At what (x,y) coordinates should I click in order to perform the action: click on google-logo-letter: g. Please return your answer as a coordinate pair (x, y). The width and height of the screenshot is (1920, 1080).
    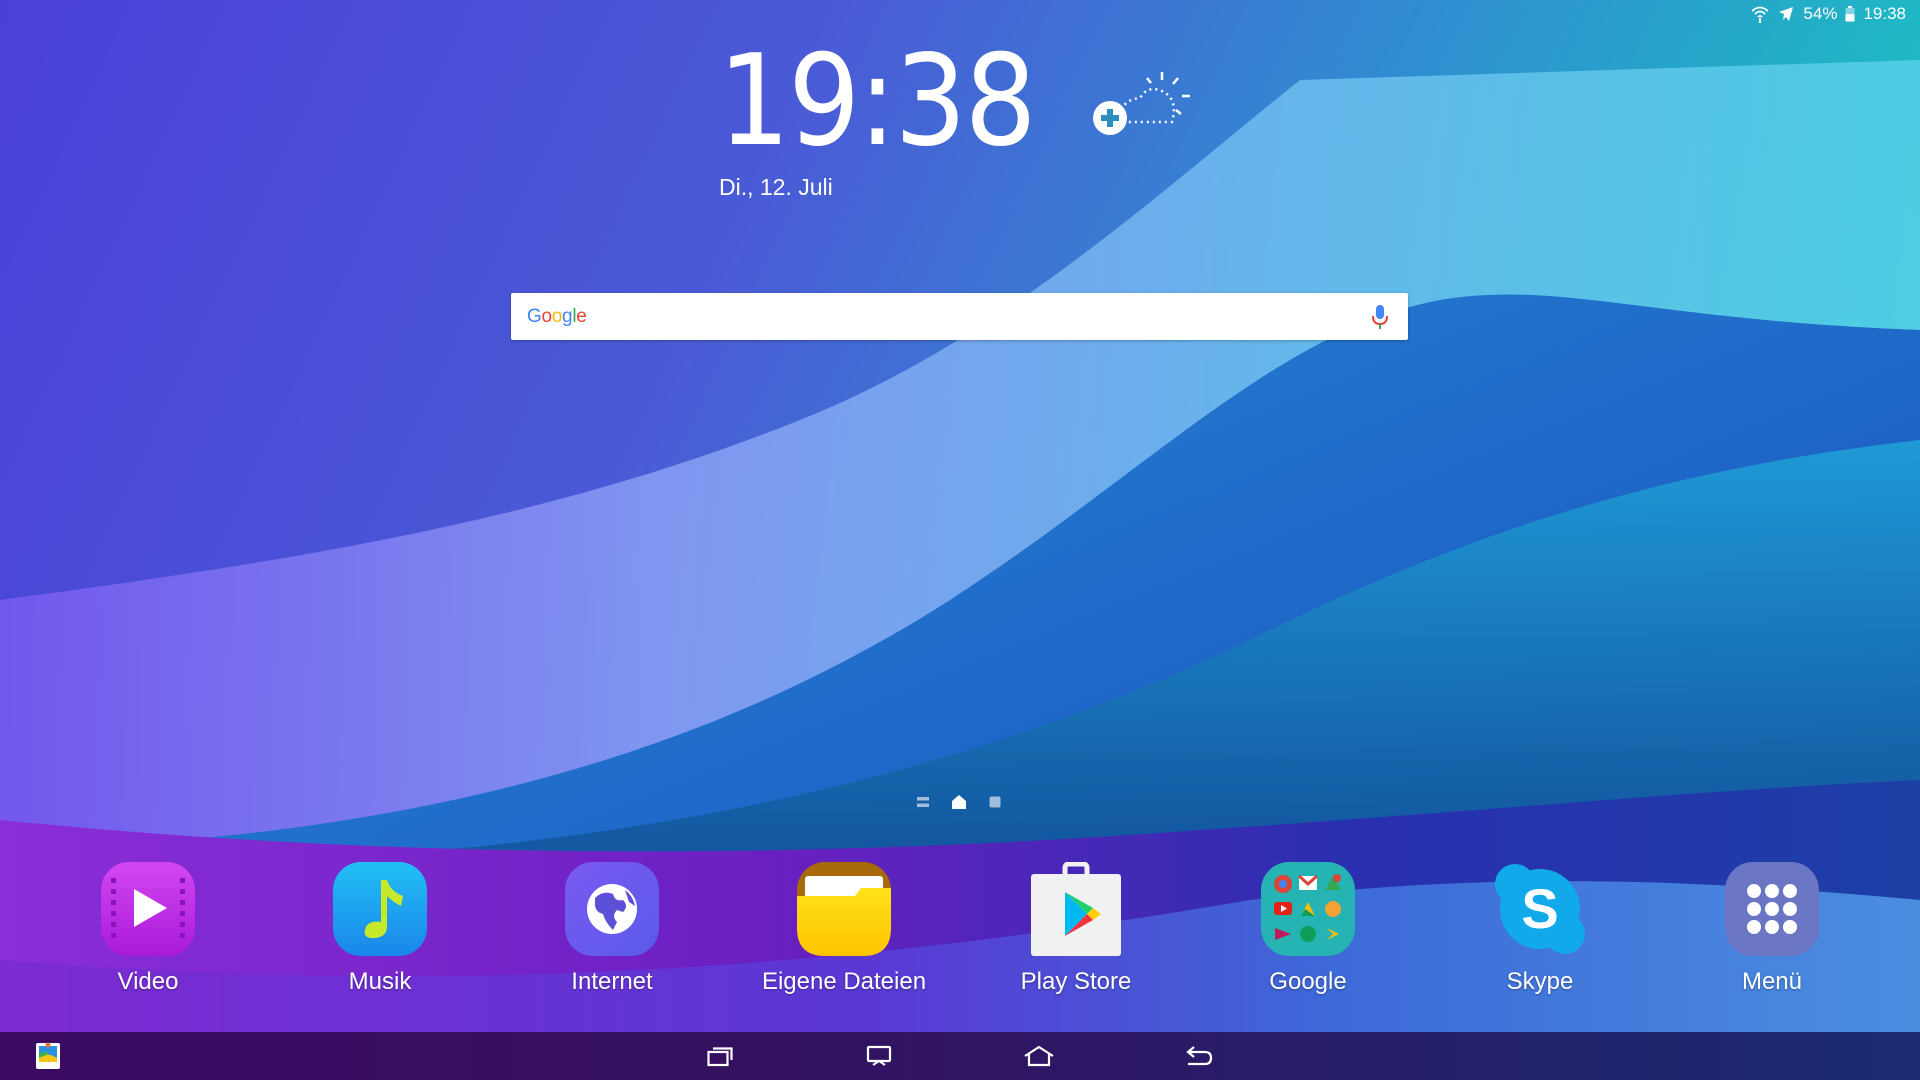
    Looking at the image, I should click on (567, 316).